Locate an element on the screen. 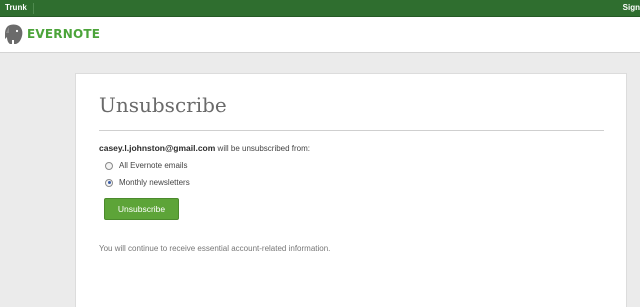  option-all-emails-label: All Evernote emails is located at coordinates (153, 165).